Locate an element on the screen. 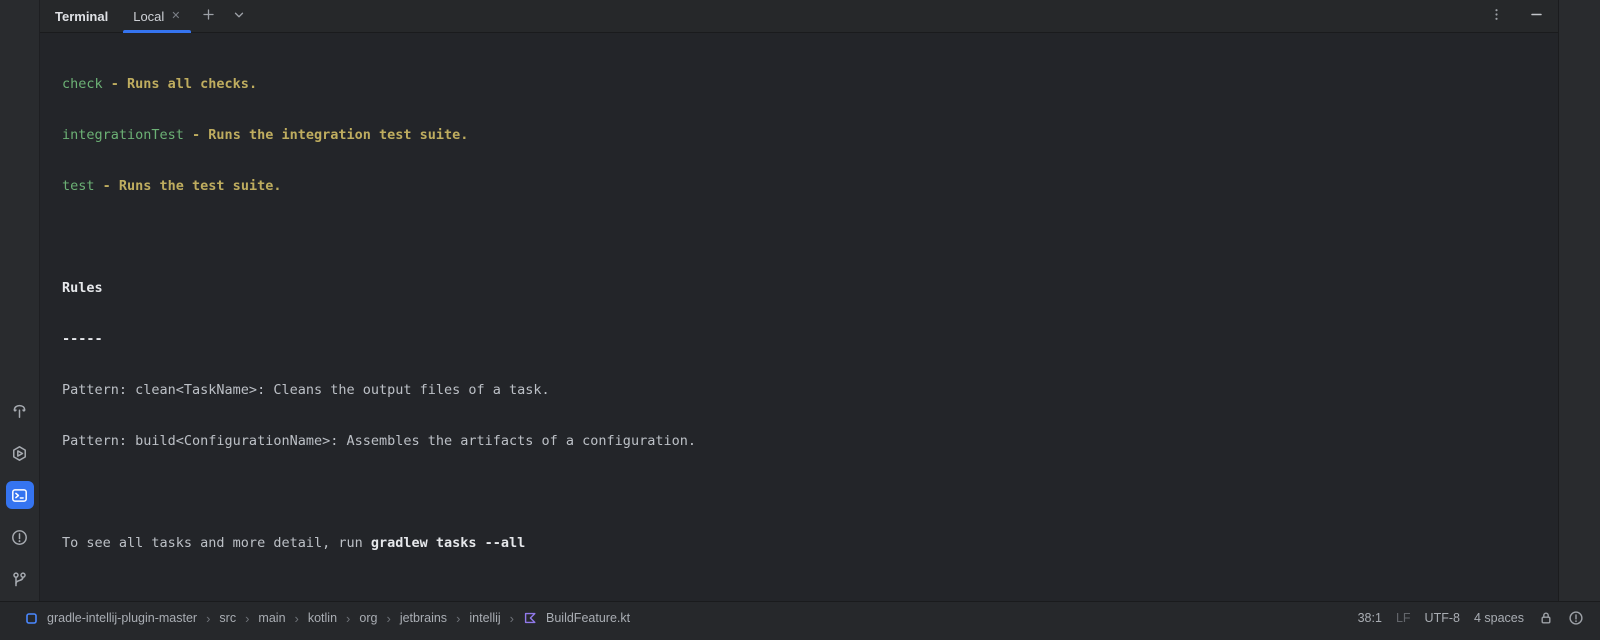  breadcrumb-item-file: BuildFeature.kt is located at coordinates (588, 618).